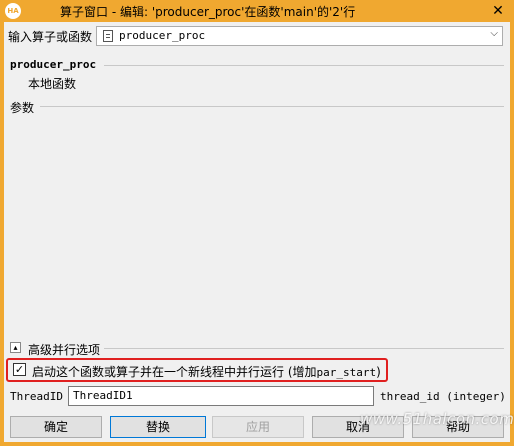 The image size is (514, 446). I want to click on window-title: 算子窗口 - 编辑: 'producer_proc'在函数'main'的'2'行, so click(208, 12).